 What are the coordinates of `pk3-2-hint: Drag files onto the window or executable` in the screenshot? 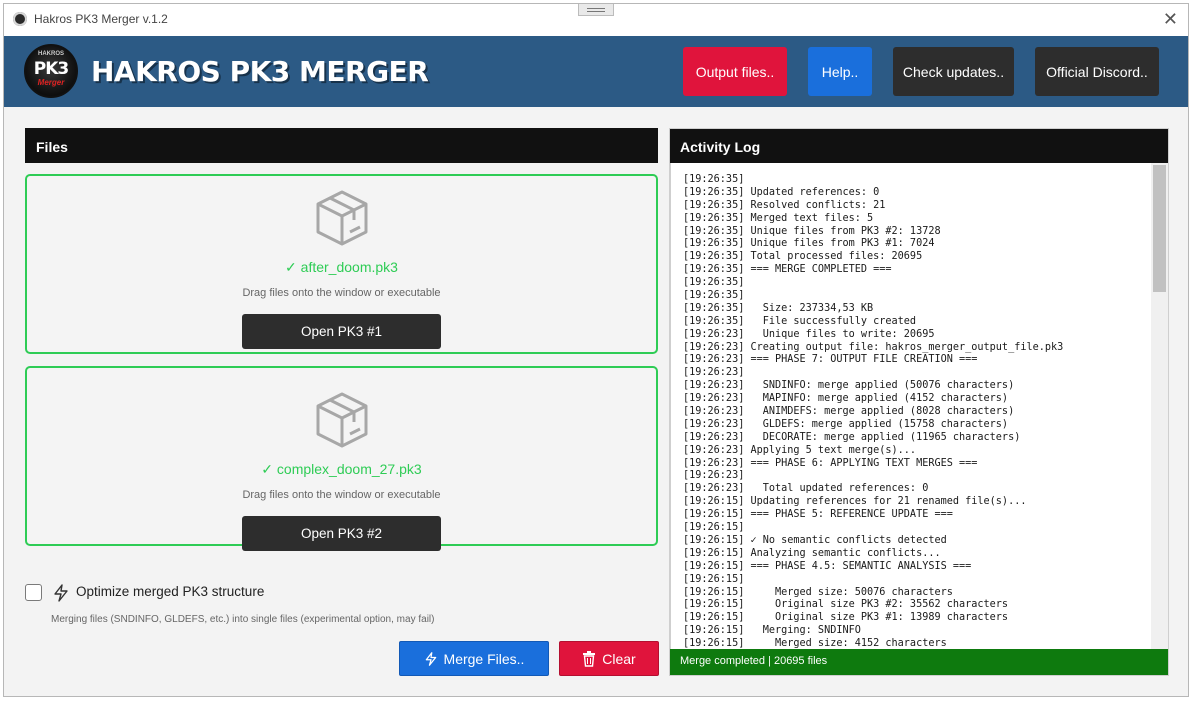 It's located at (341, 495).